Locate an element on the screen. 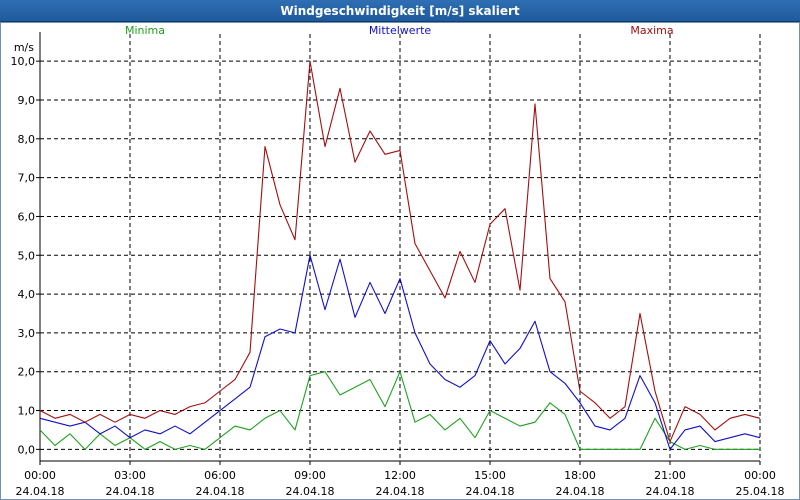 The width and height of the screenshot is (800, 500). x-tick-date: 25.04.18 is located at coordinates (760, 491).